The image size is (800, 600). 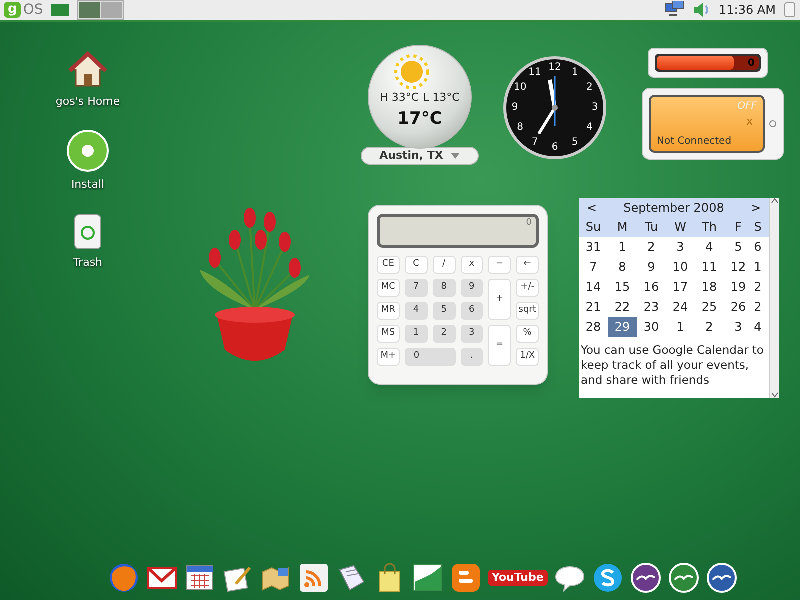 I want to click on calculator-key: 1/X, so click(x=527, y=357).